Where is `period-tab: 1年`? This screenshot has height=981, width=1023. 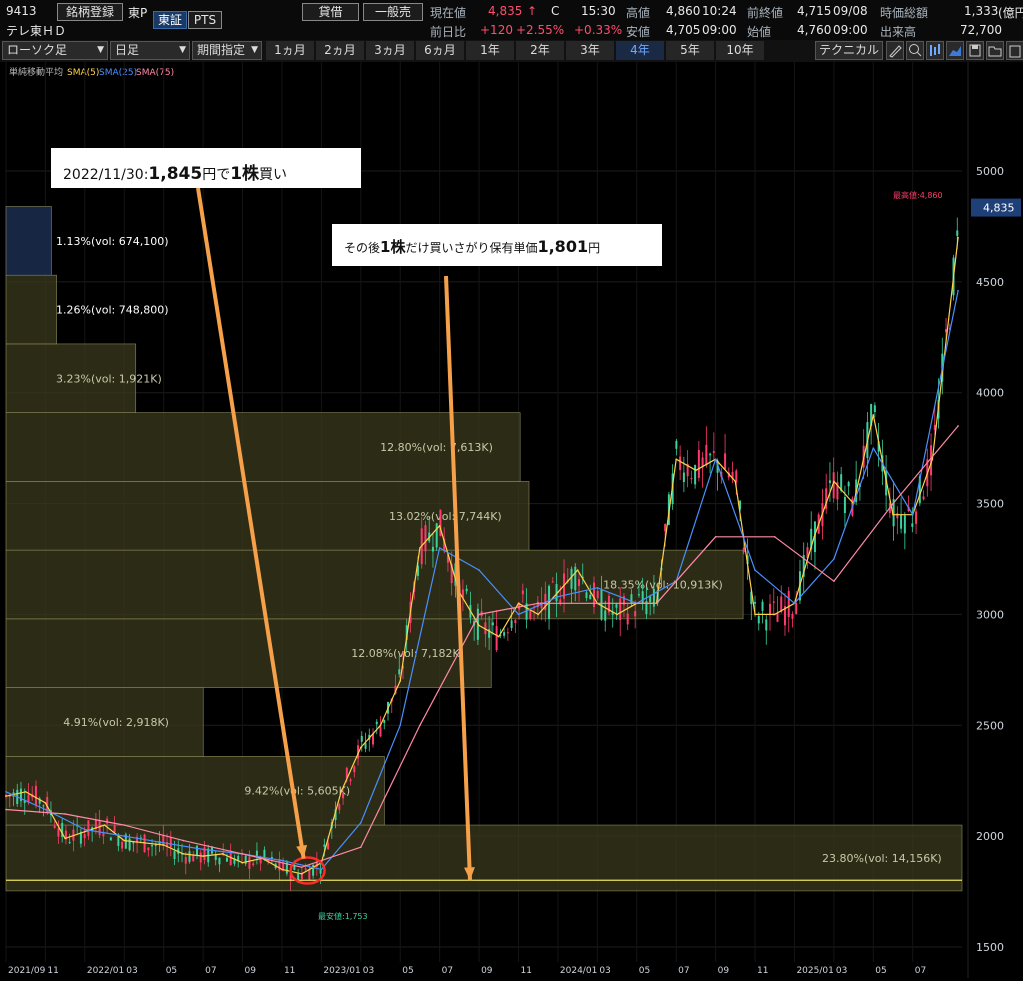
period-tab: 1年 is located at coordinates (490, 50).